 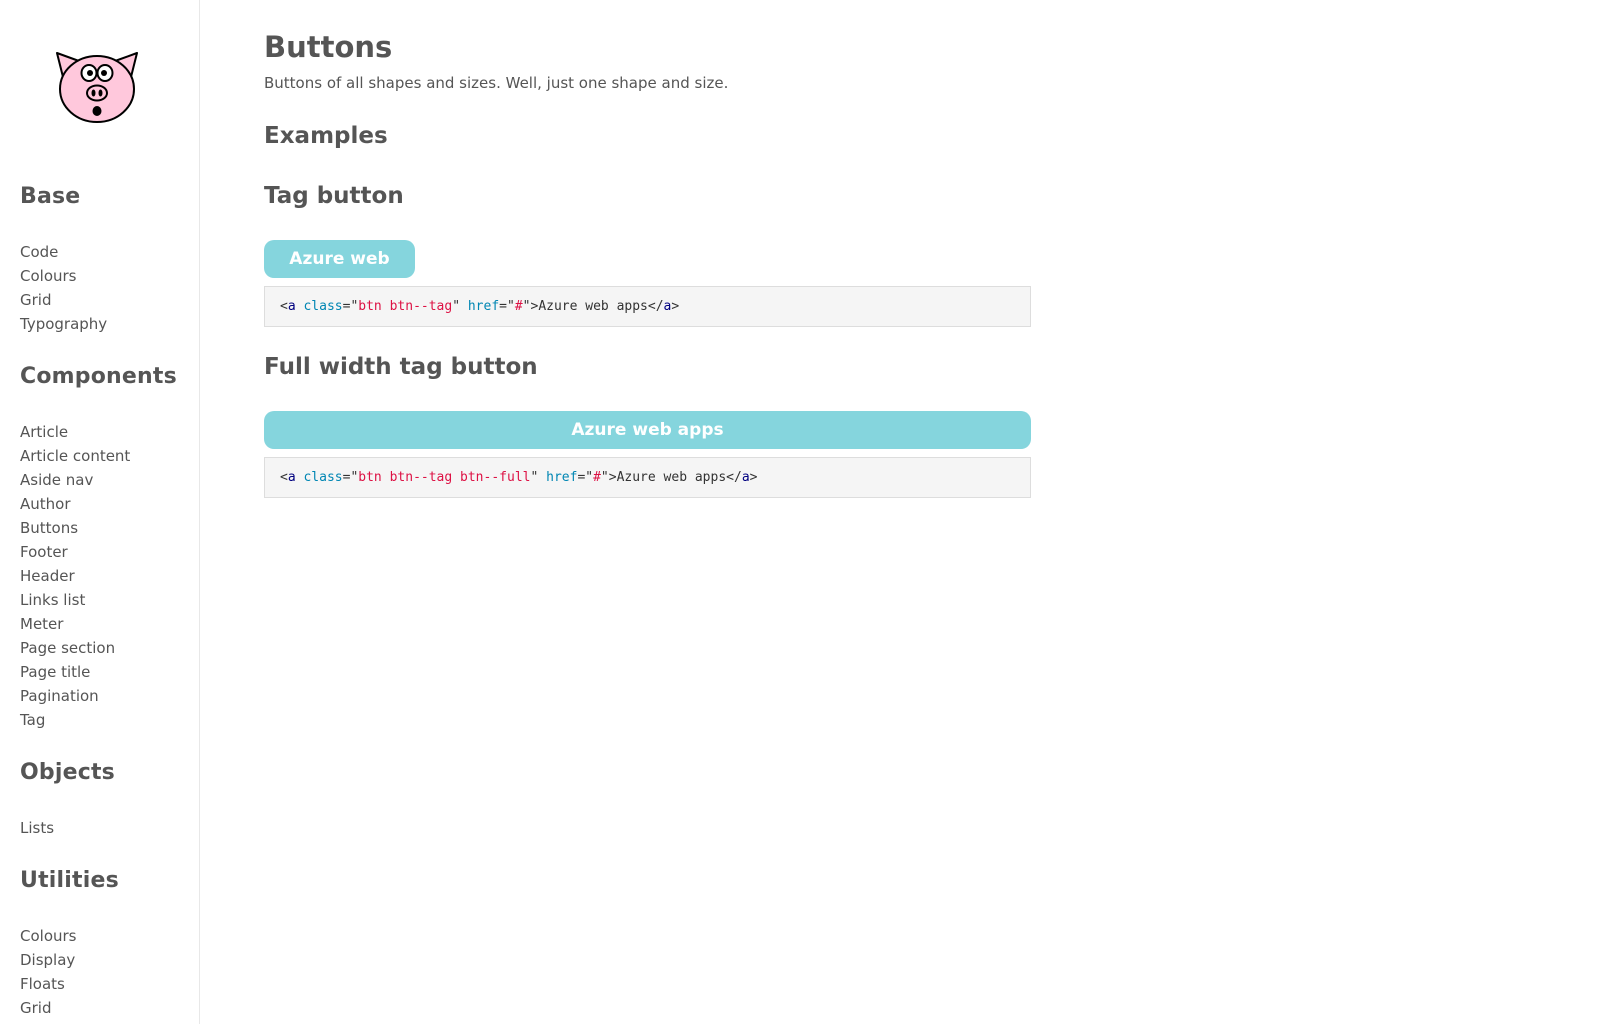 What do you see at coordinates (401, 367) in the screenshot?
I see `full-width-button-heading: Full width tag button` at bounding box center [401, 367].